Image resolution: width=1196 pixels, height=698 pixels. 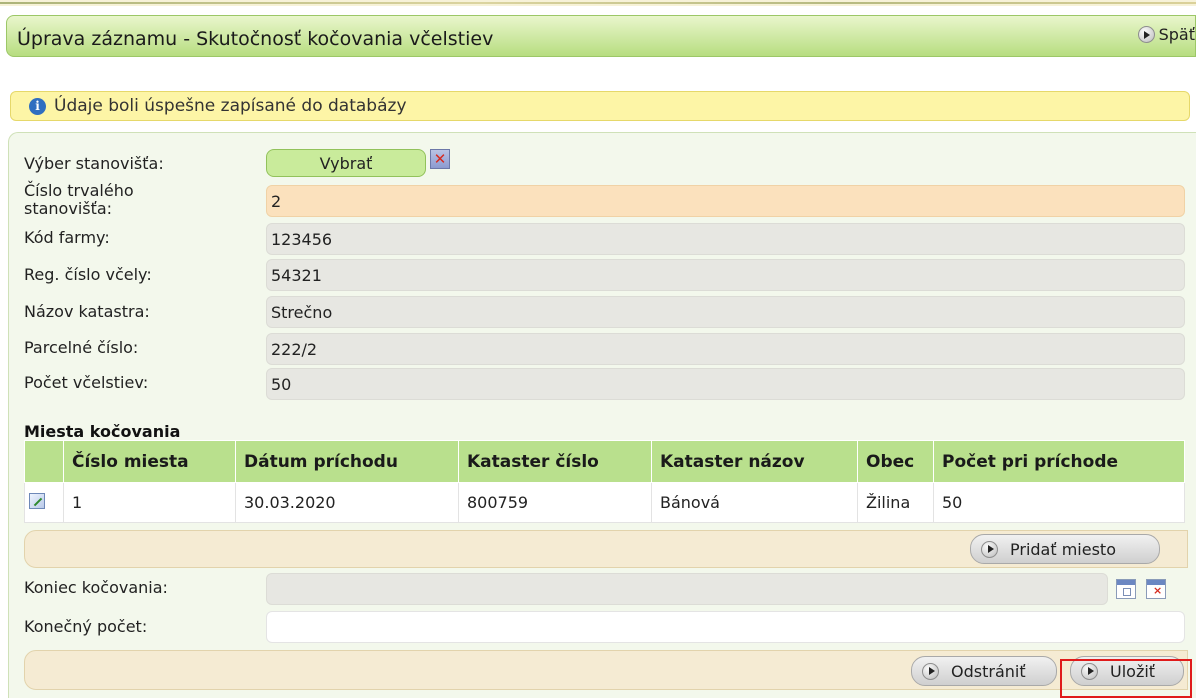 I want to click on konecny-label: Konečný počet:, so click(x=86, y=626).